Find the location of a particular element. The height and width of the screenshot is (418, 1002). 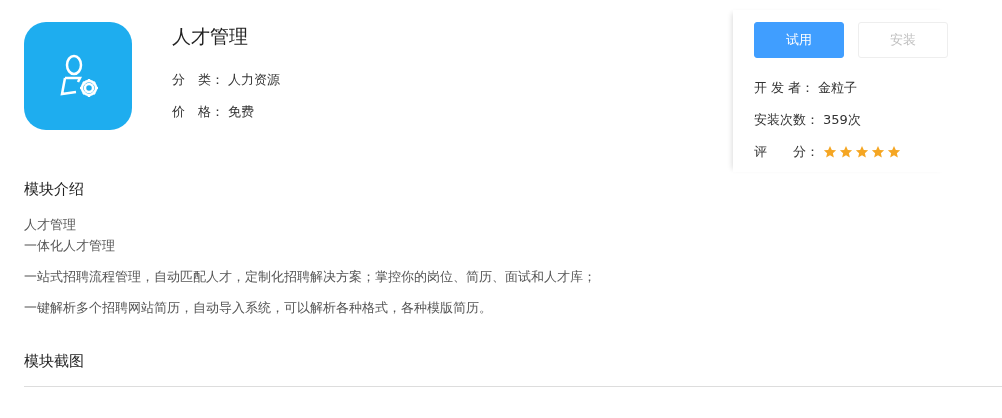

meta-label: 评 分： is located at coordinates (786, 152).